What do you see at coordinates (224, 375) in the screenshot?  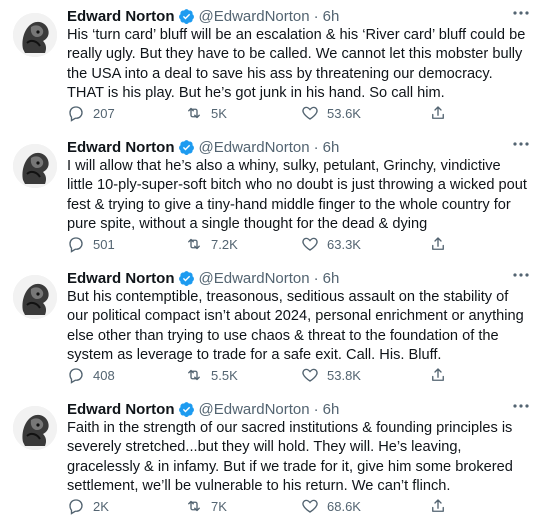 I see `retweet-count: 5.5K` at bounding box center [224, 375].